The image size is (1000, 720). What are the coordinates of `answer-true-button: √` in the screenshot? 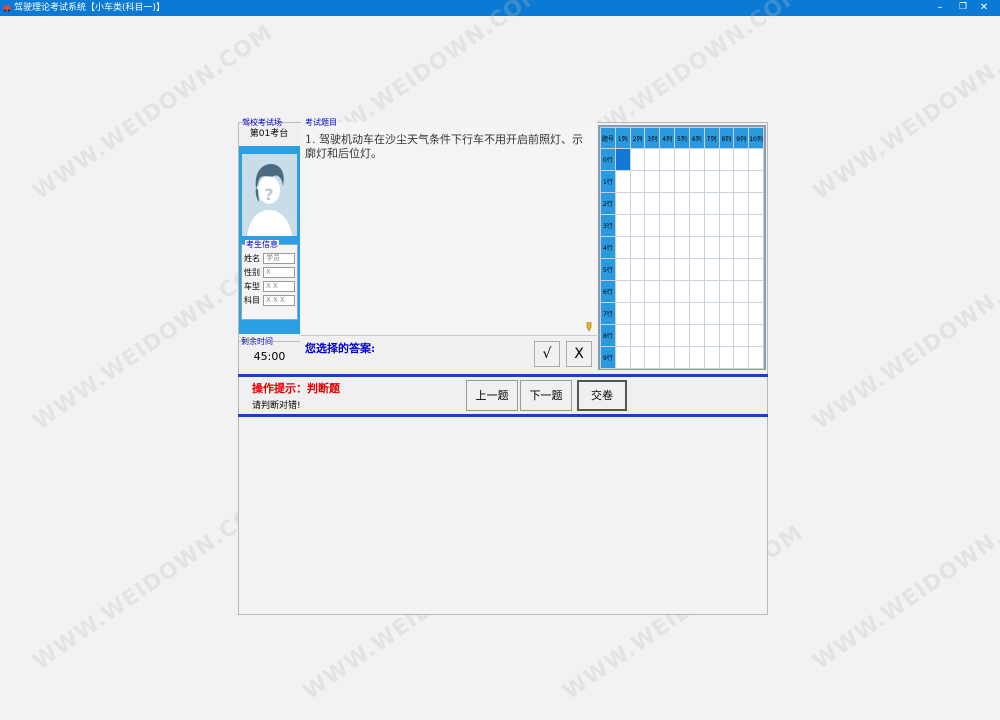 It's located at (547, 354).